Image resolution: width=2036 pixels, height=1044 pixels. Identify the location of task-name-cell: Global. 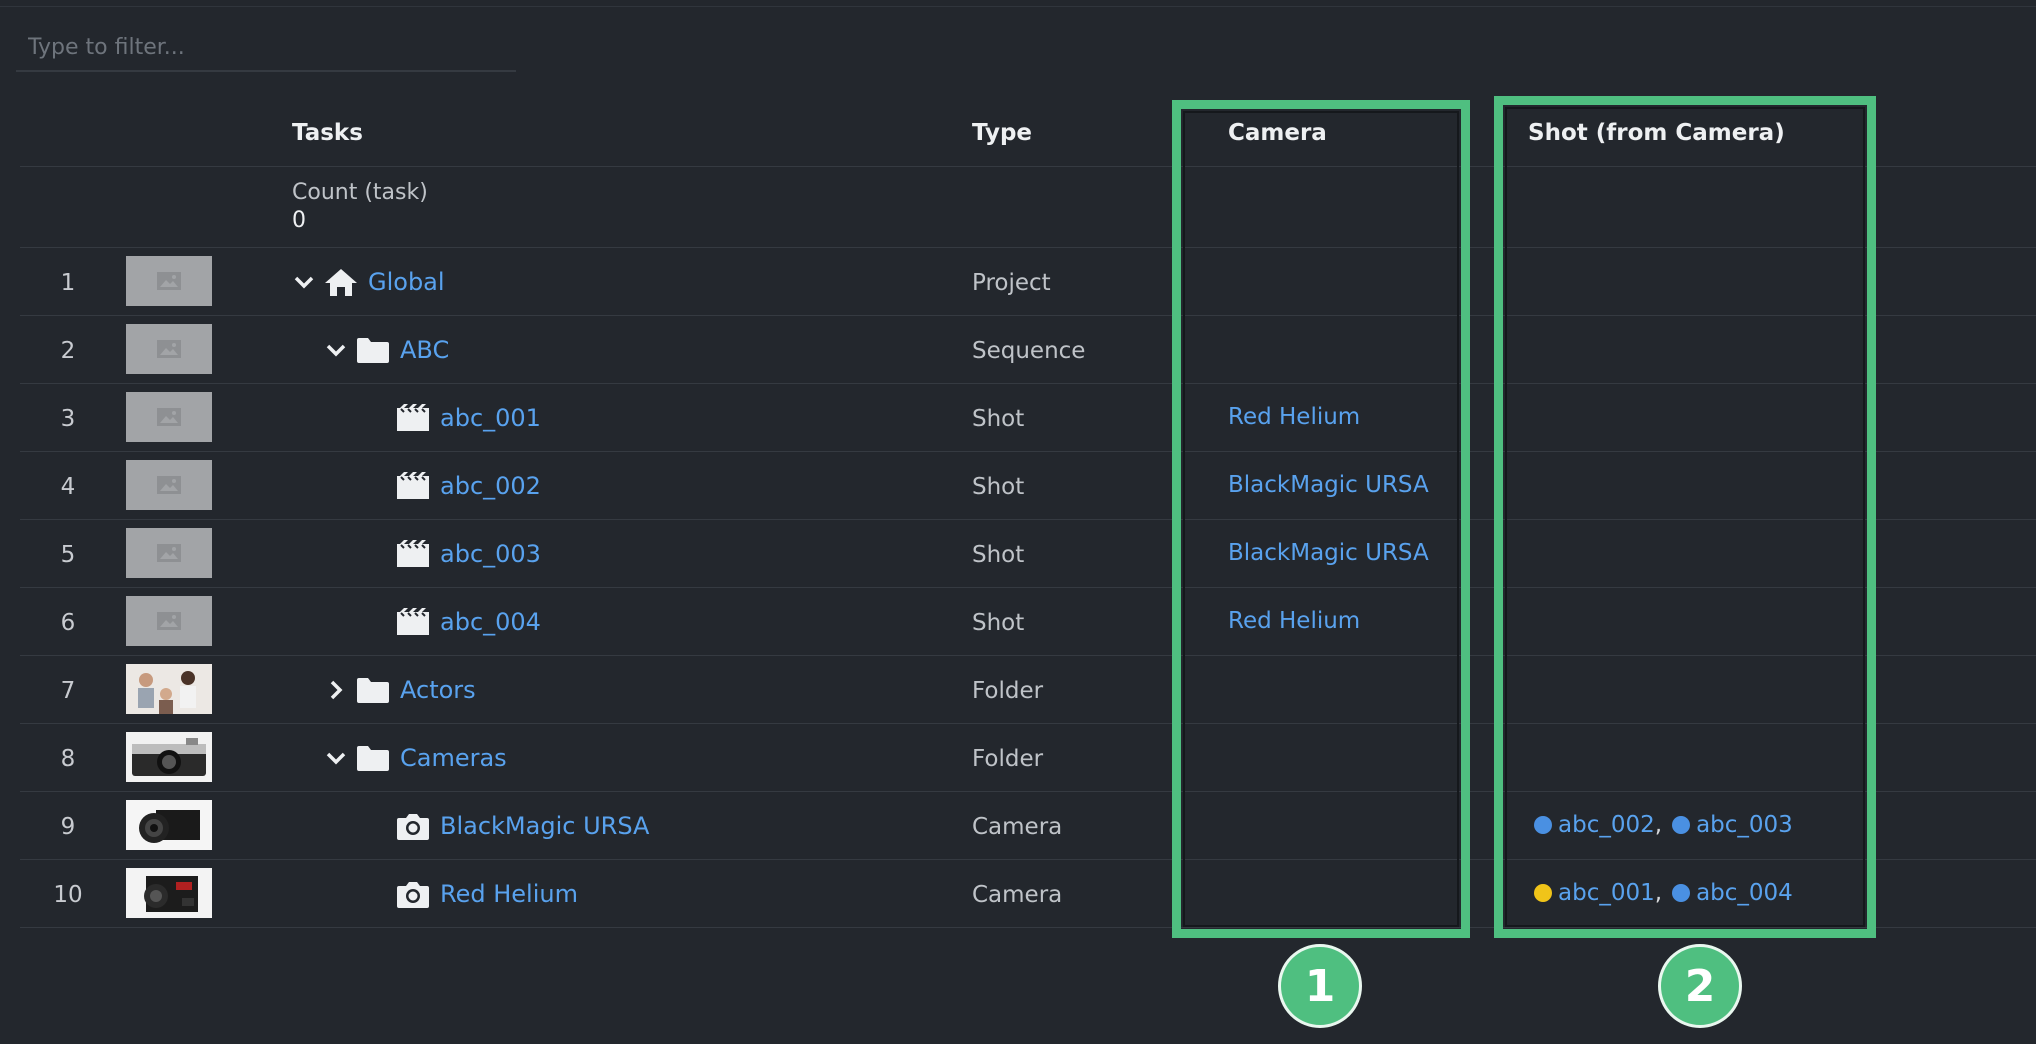
(369, 282).